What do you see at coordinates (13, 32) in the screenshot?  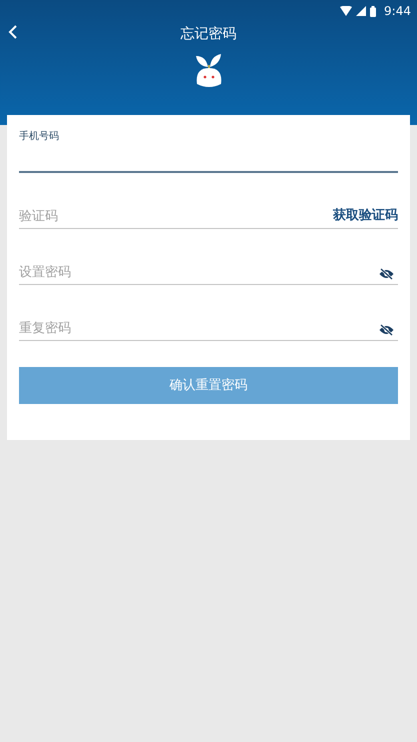 I see `back-button` at bounding box center [13, 32].